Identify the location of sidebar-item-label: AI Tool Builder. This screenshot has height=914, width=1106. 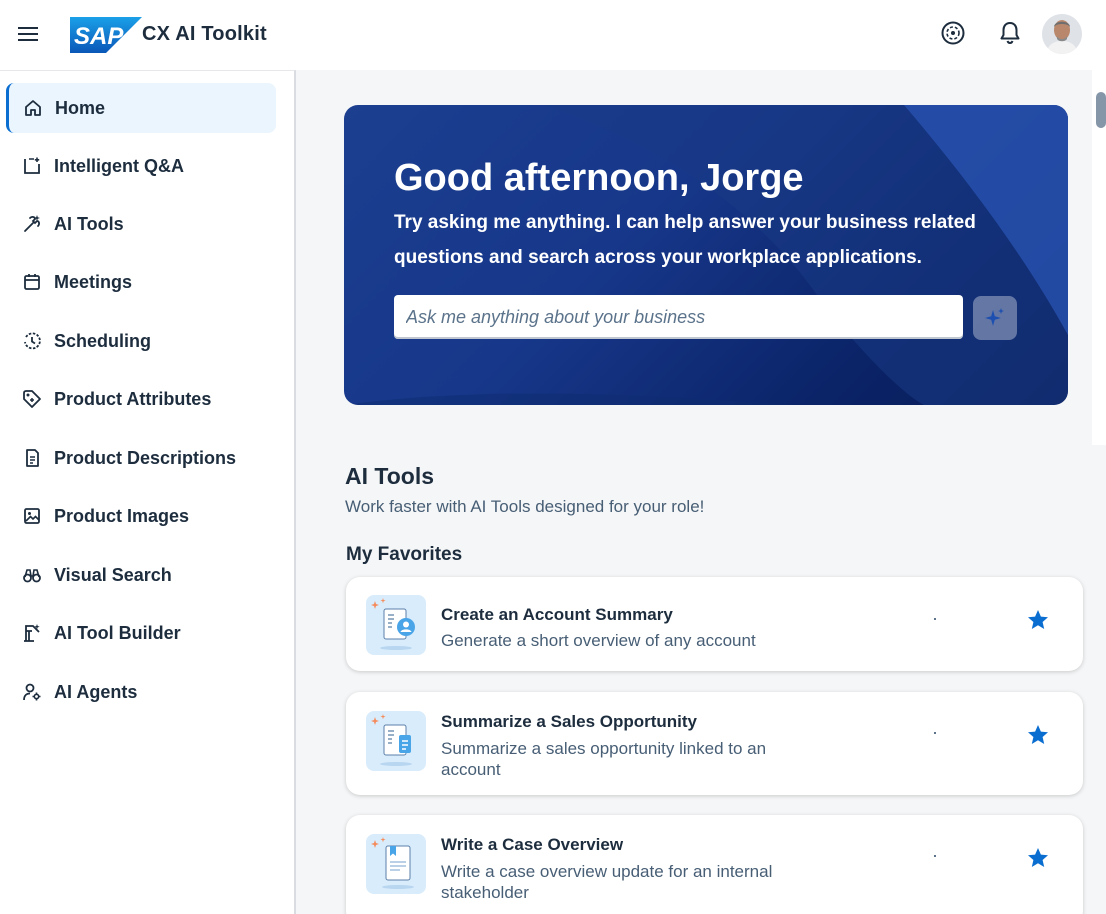
(117, 632).